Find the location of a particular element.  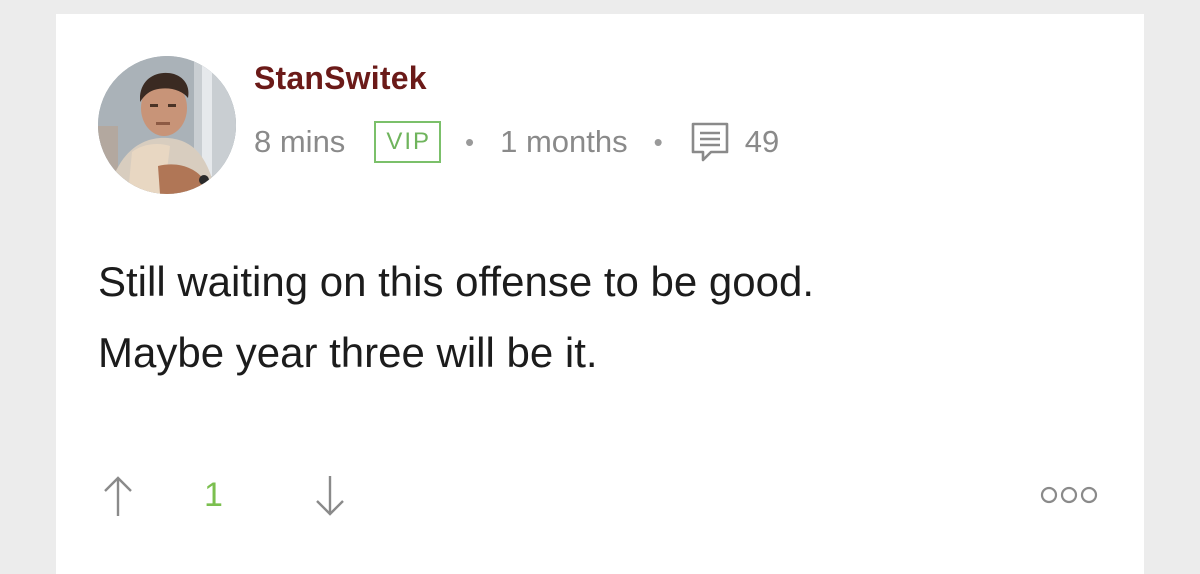

username: StanSwitek is located at coordinates (340, 78).